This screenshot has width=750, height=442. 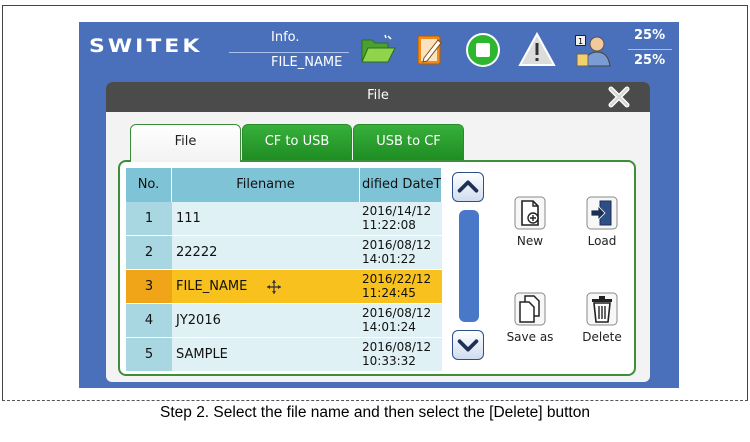 What do you see at coordinates (149, 354) in the screenshot?
I see `row-number: 5` at bounding box center [149, 354].